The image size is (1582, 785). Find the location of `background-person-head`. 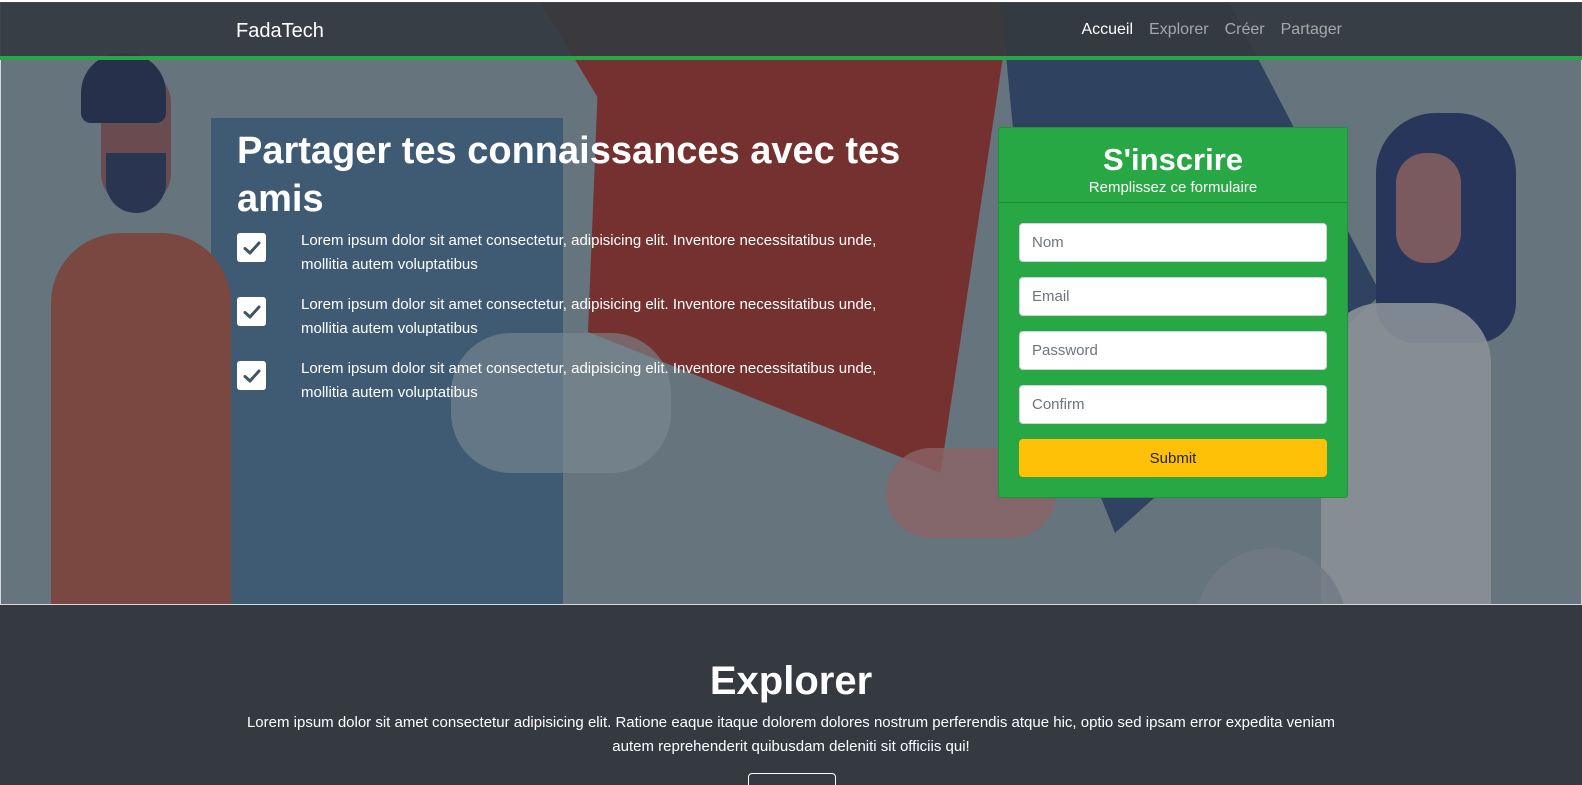

background-person-head is located at coordinates (1428, 208).